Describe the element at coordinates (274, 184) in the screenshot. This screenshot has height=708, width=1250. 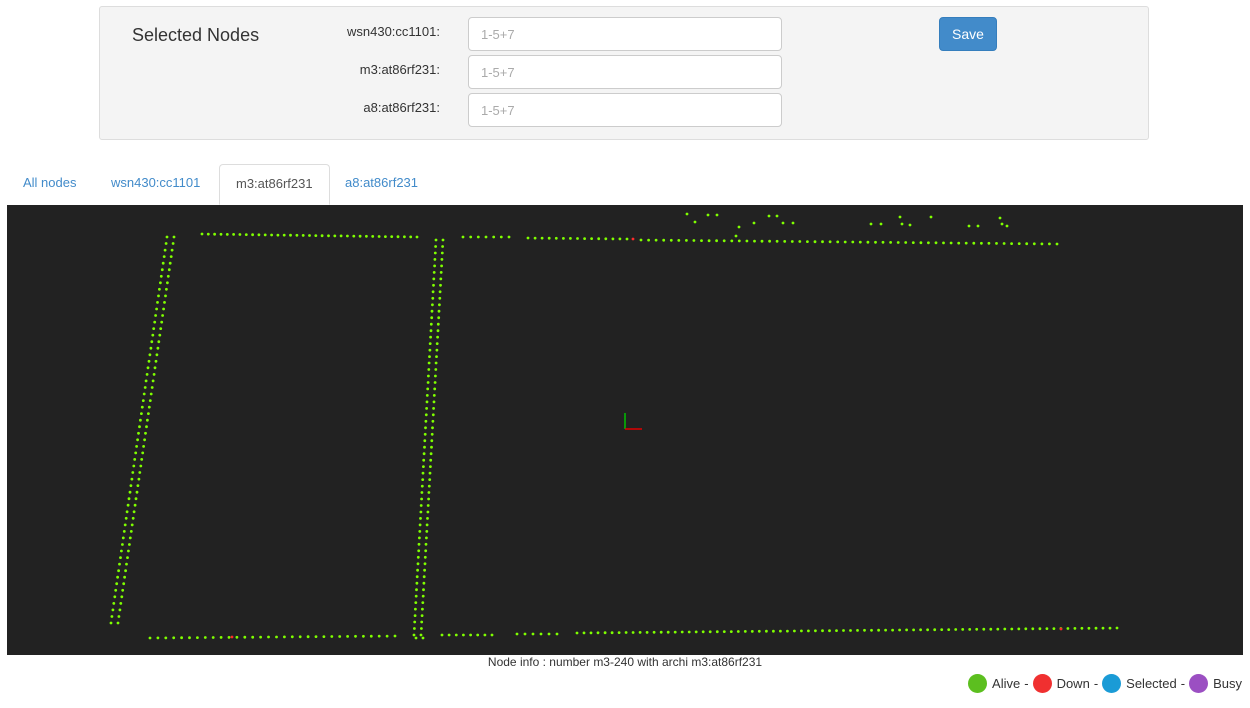
I see `tab-m3: m3:at86rf231` at that location.